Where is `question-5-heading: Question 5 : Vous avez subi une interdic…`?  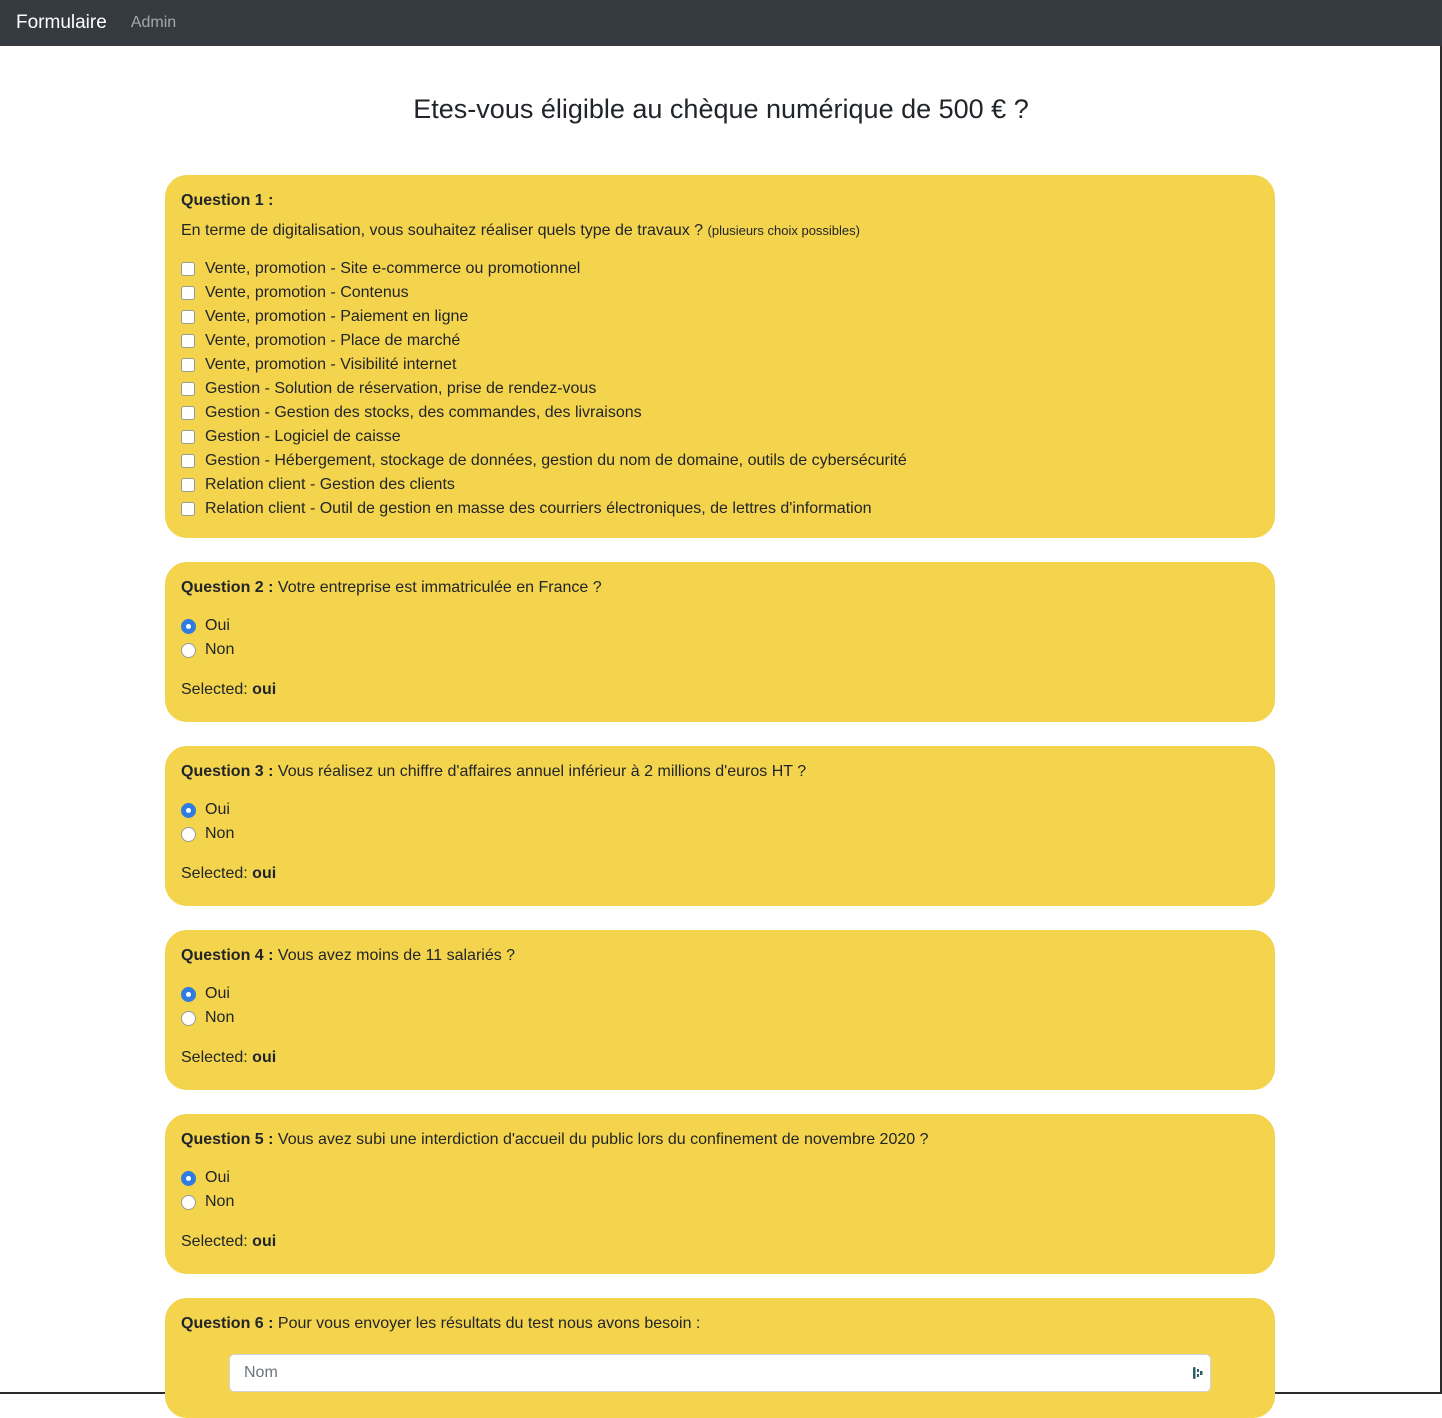 question-5-heading: Question 5 : Vous avez subi une interdic… is located at coordinates (720, 1140).